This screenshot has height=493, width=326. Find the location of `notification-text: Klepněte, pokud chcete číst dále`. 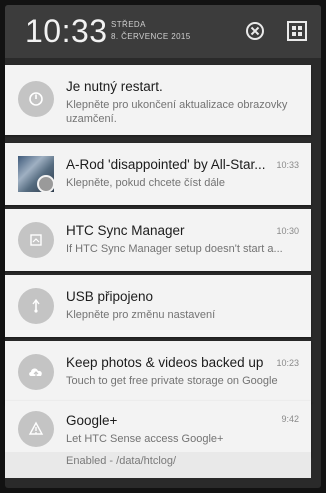

notification-text: Klepněte, pokud chcete číst dále is located at coordinates (145, 183).